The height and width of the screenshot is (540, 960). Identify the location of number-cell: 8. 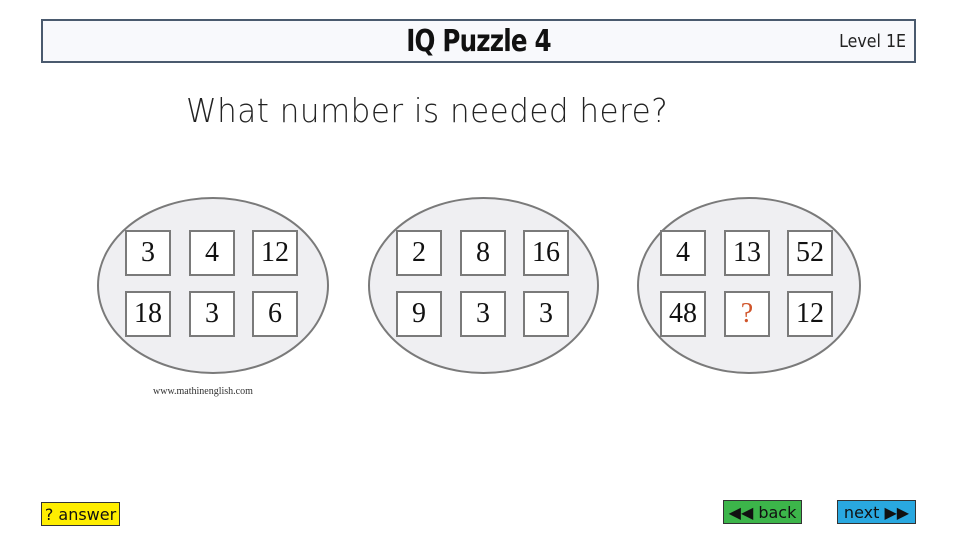
(483, 253).